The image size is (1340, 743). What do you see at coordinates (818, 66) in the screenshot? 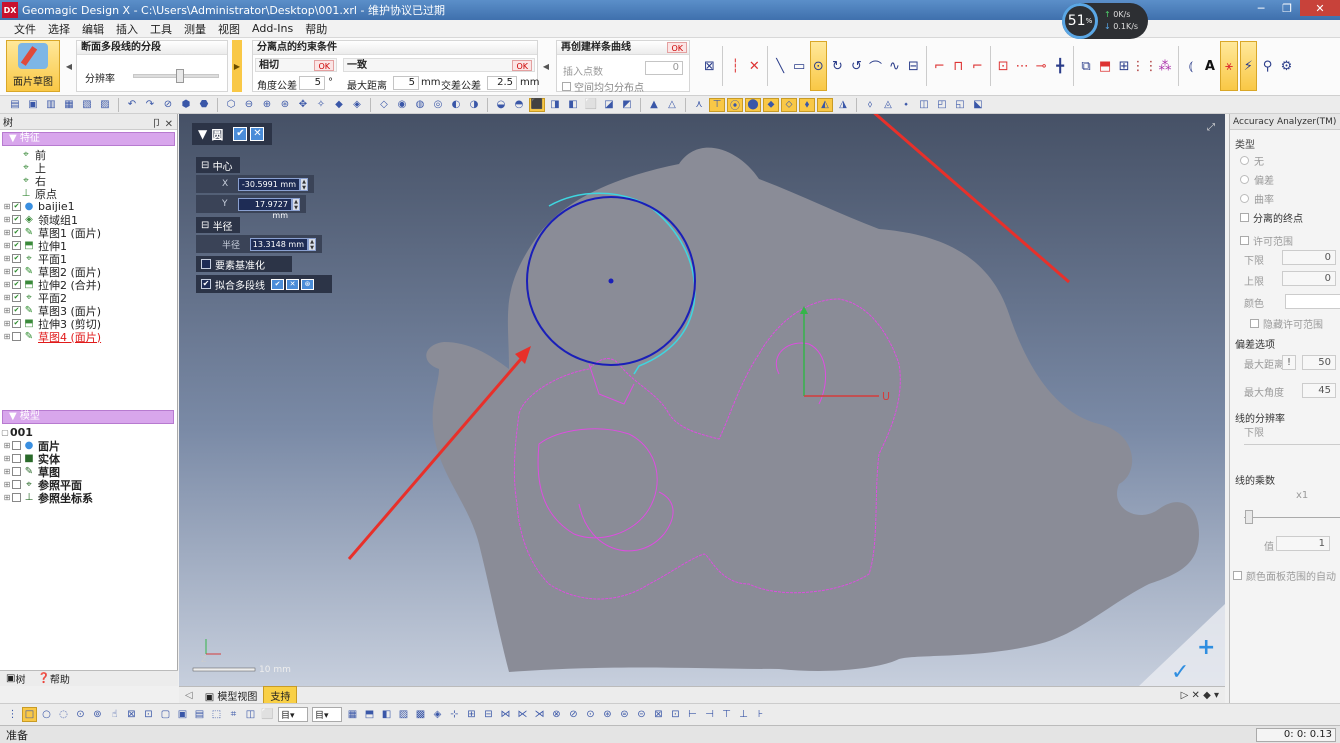
I see `circle-tool-icon: ⊙` at bounding box center [818, 66].